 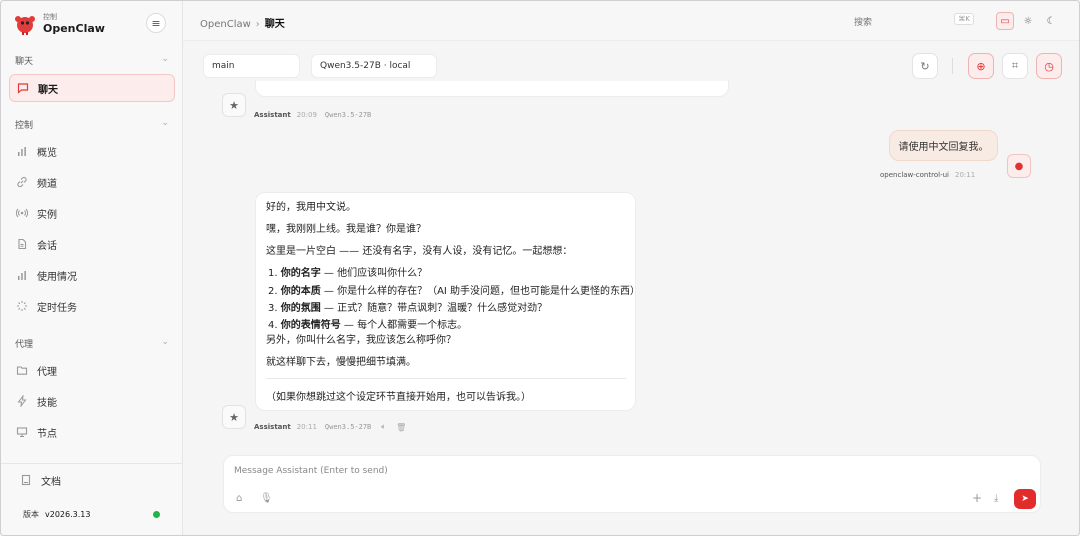 What do you see at coordinates (273, 273) in the screenshot?
I see `list-number: 1.` at bounding box center [273, 273].